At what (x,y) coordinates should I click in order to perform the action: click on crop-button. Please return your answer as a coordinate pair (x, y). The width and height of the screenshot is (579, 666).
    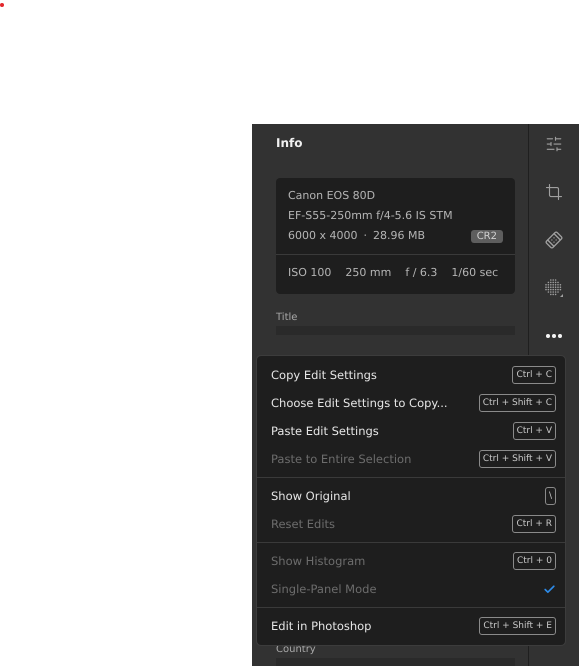
    Looking at the image, I should click on (554, 192).